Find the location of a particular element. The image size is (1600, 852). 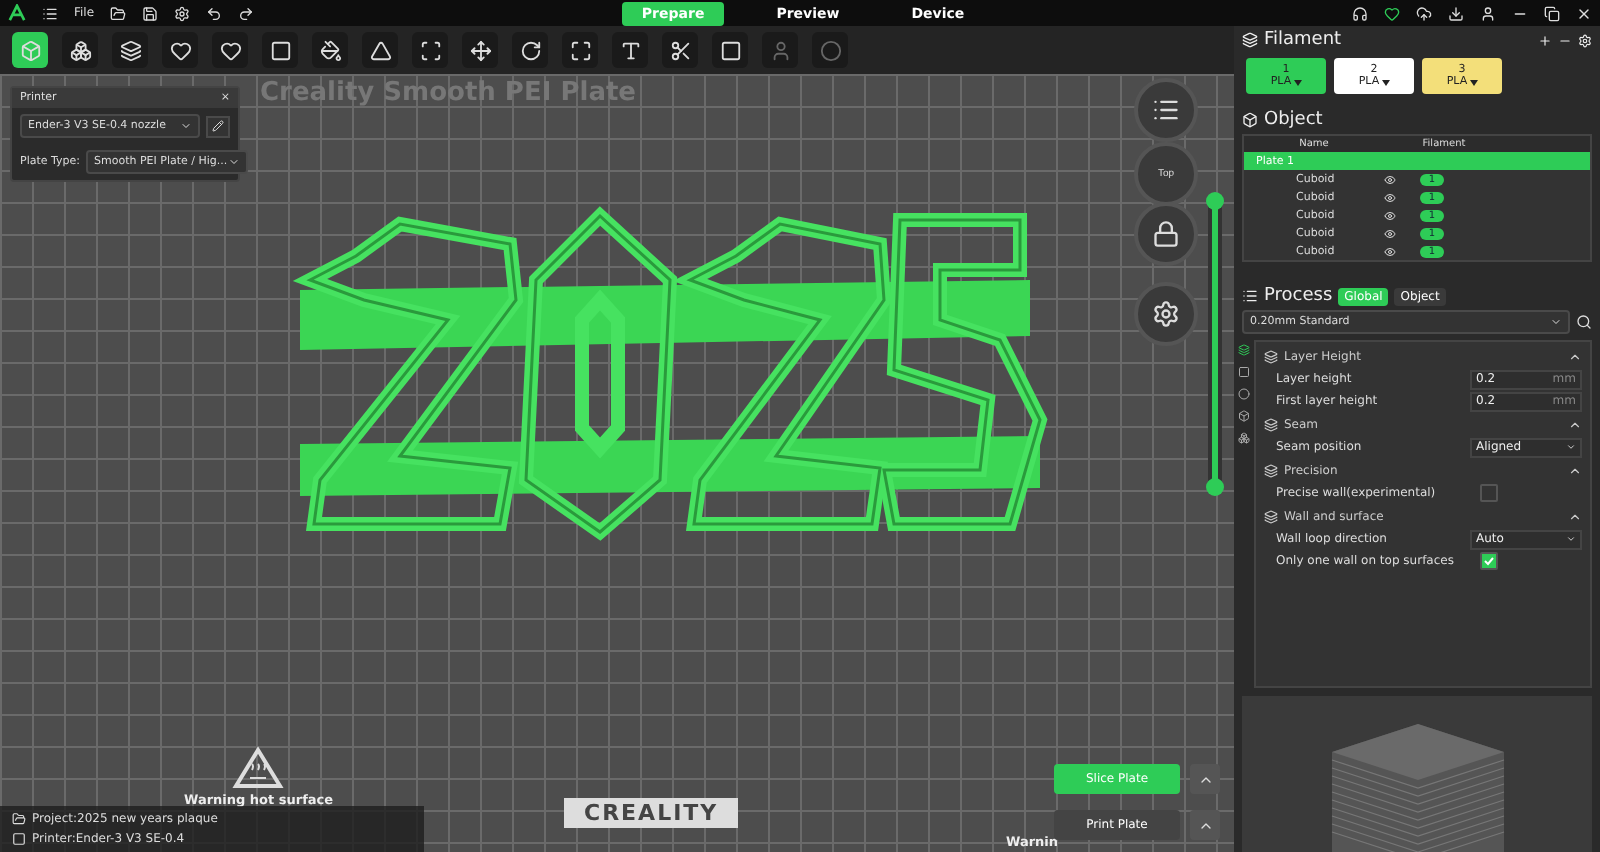

scan-icon is located at coordinates (430, 50).